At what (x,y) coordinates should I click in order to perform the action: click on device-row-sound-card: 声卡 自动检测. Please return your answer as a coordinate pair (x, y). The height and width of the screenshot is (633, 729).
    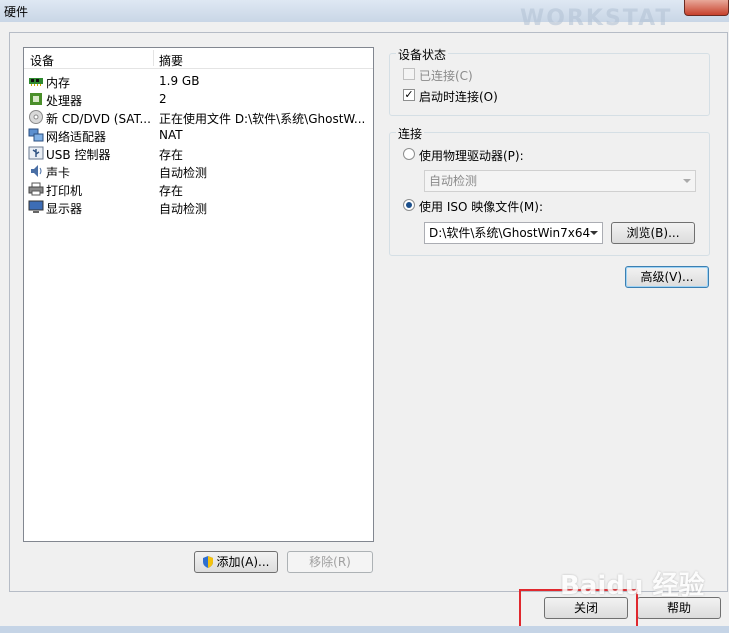
    Looking at the image, I should click on (198, 171).